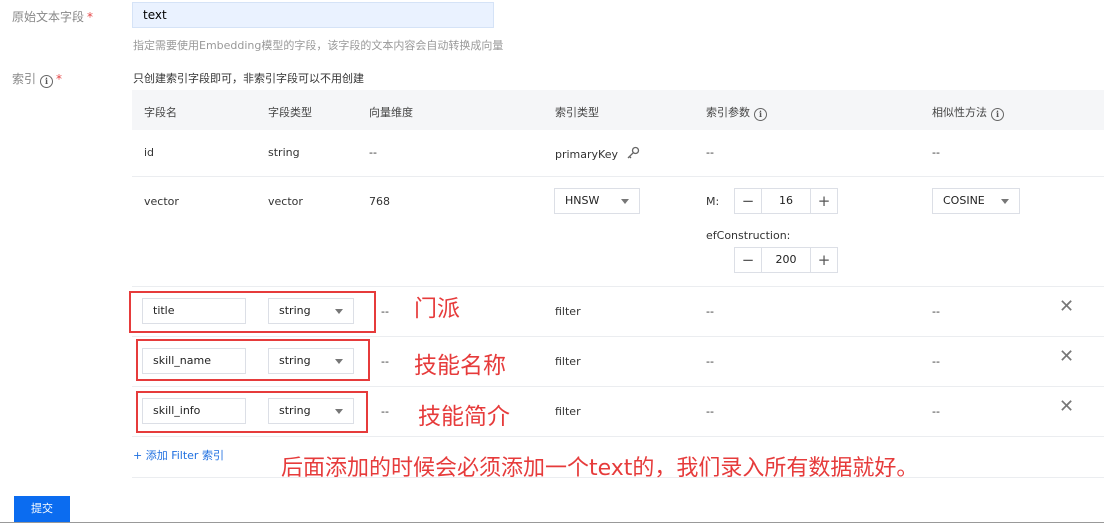 Image resolution: width=1104 pixels, height=524 pixels. What do you see at coordinates (248, 78) in the screenshot?
I see `index-hint: 只创建索引字段即可，非索引字段可以不用创建` at bounding box center [248, 78].